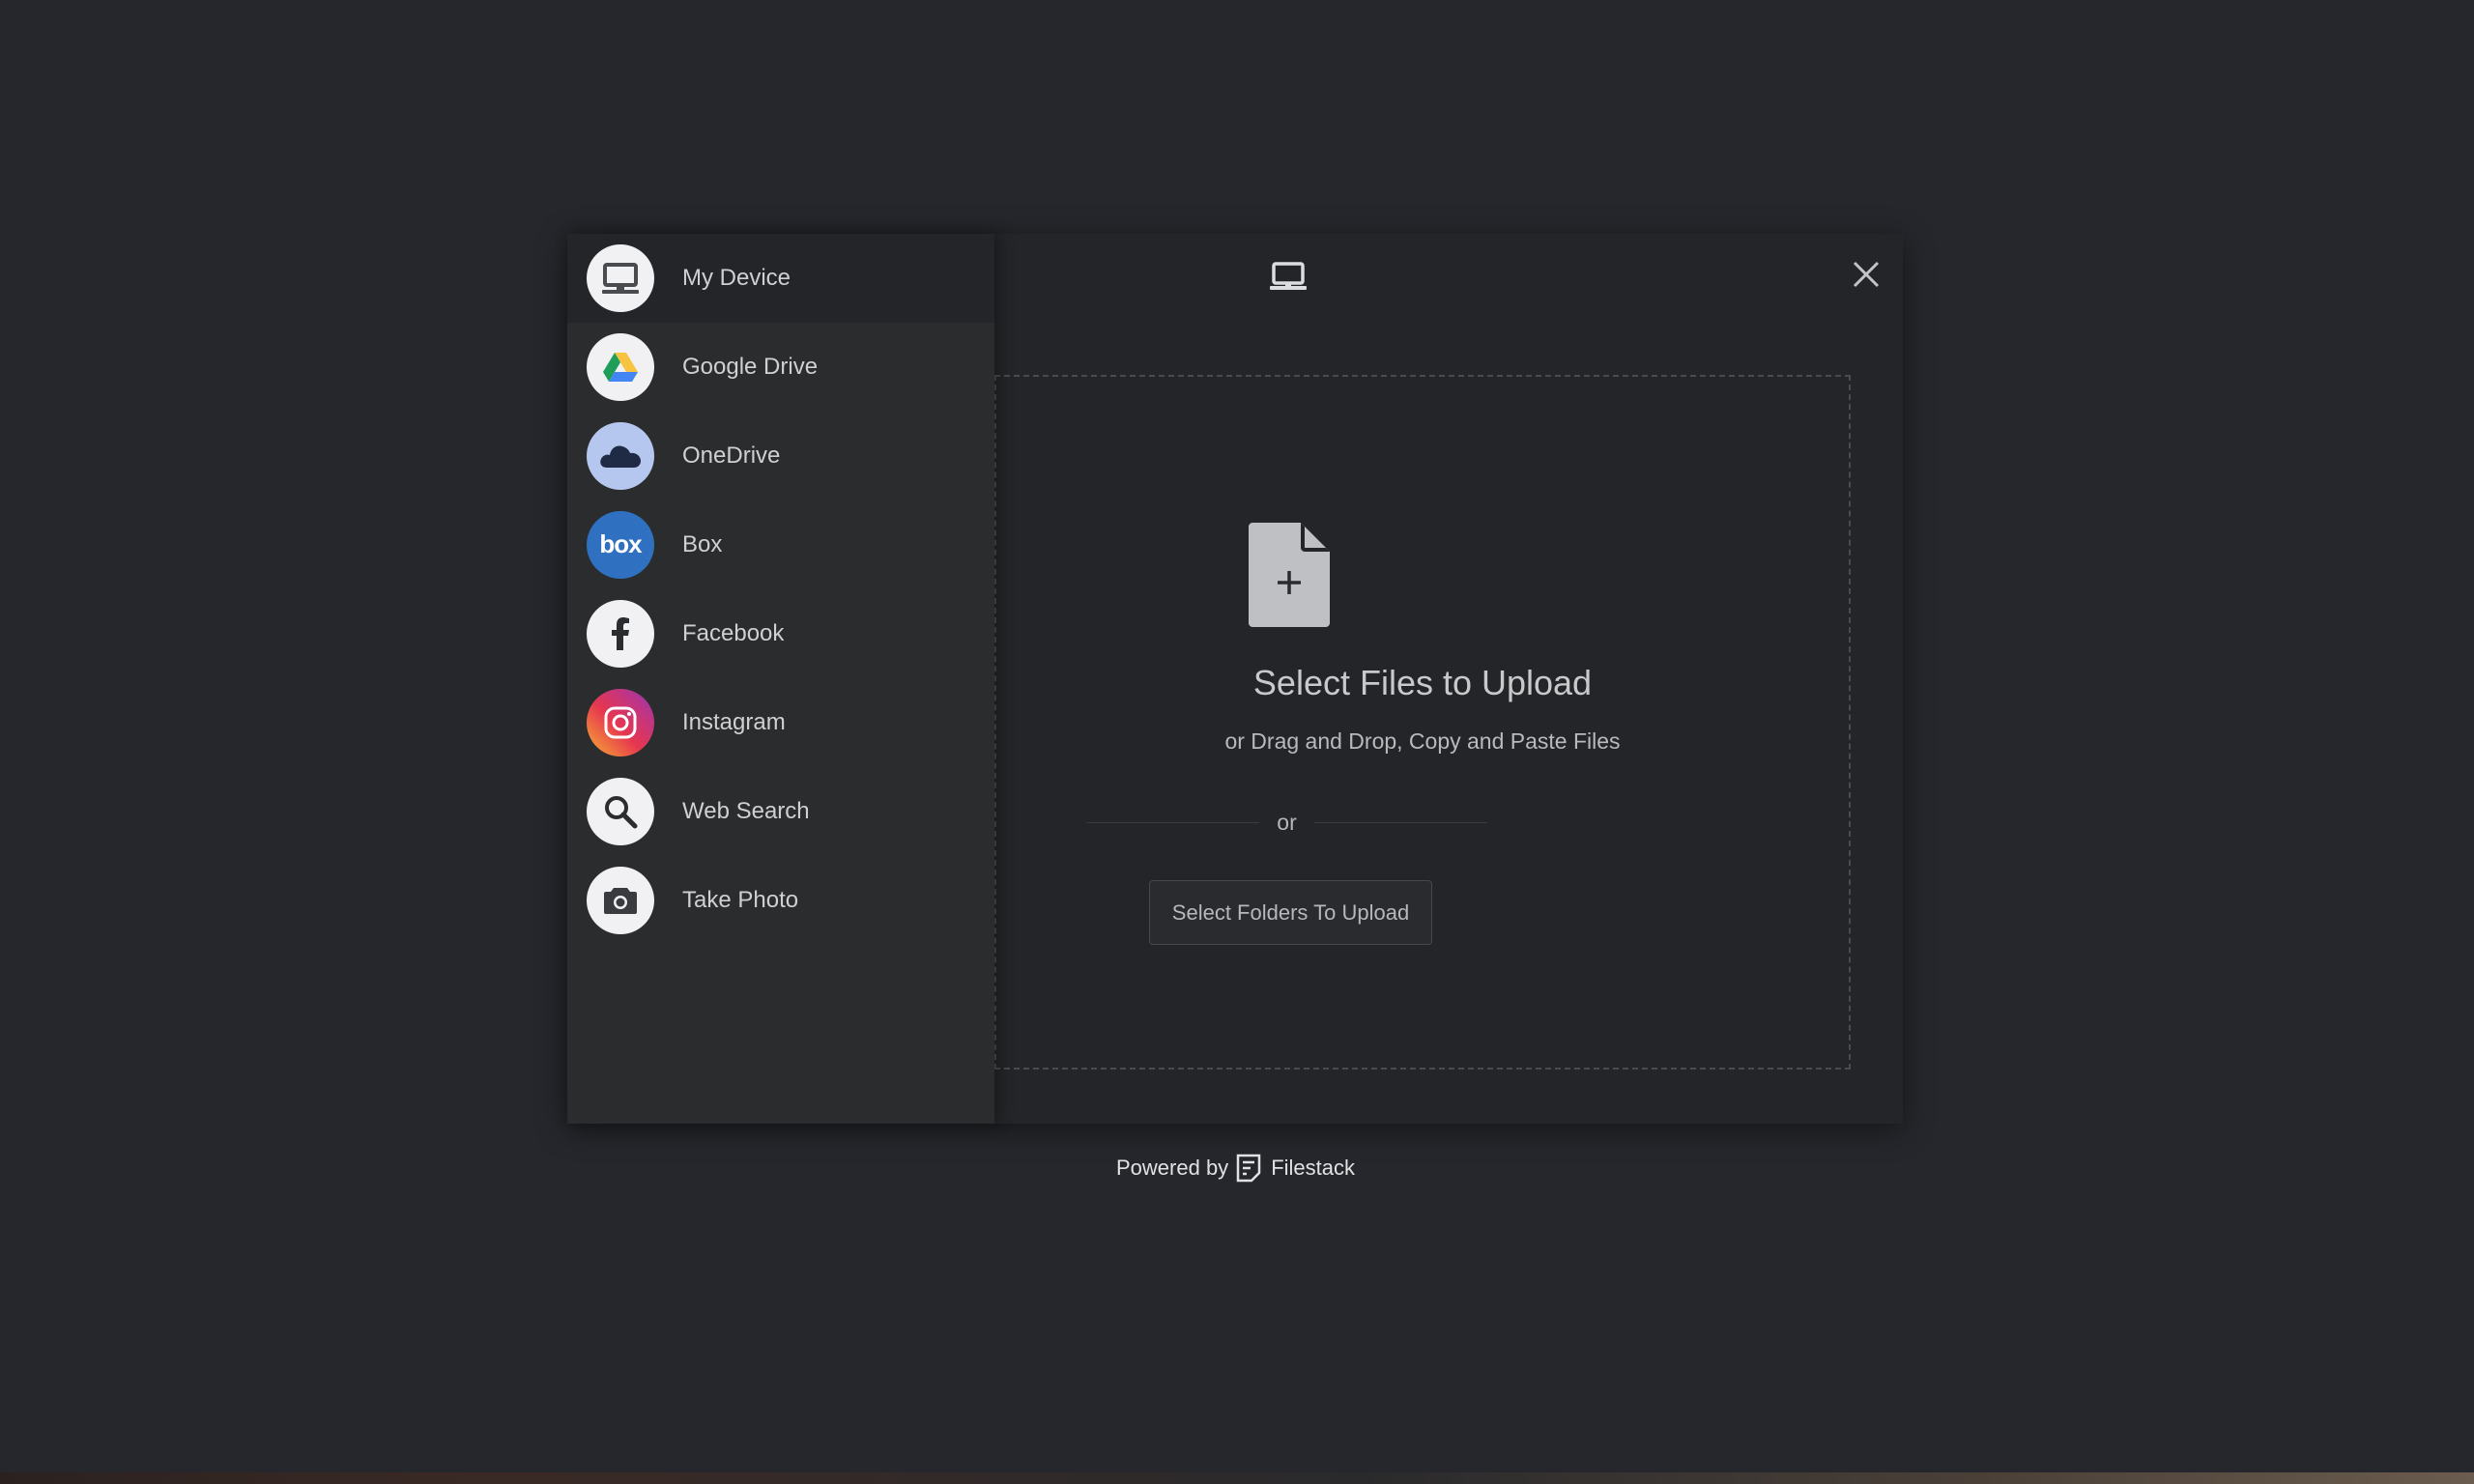 Image resolution: width=2474 pixels, height=1484 pixels. What do you see at coordinates (732, 455) in the screenshot?
I see `source-label: OneDrive` at bounding box center [732, 455].